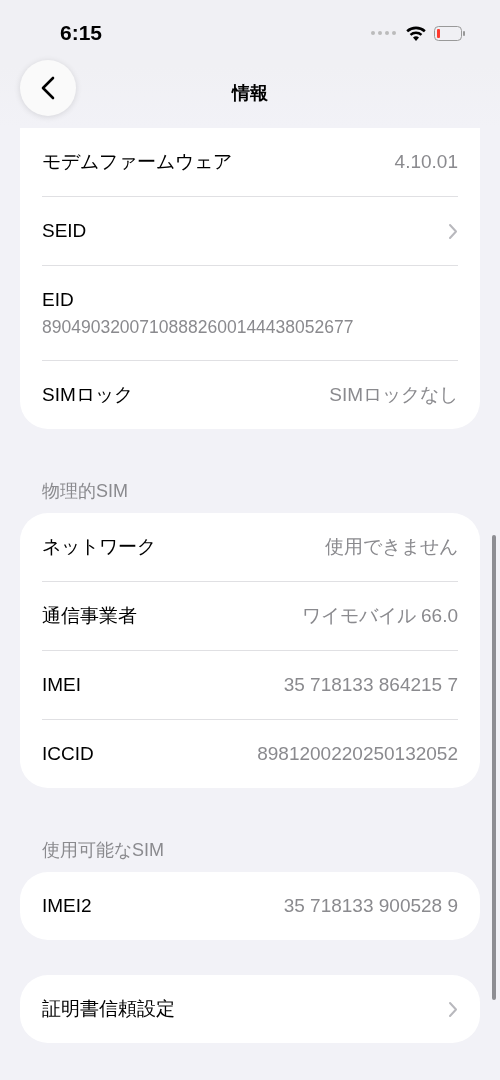 The image size is (500, 1080). I want to click on row-label: ICCID, so click(68, 754).